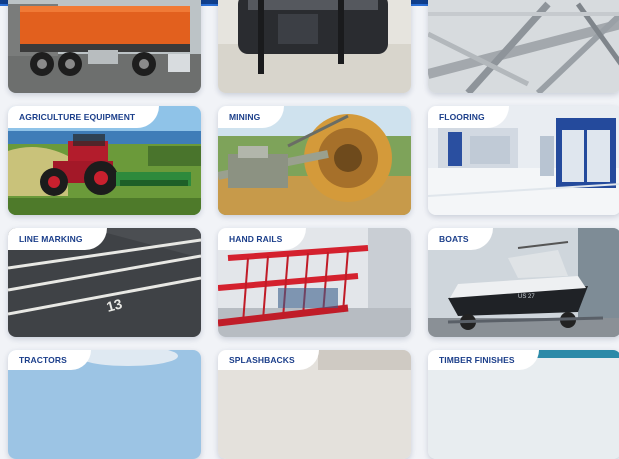 This screenshot has height=459, width=619. I want to click on svg-text: US 27, so click(526, 297).